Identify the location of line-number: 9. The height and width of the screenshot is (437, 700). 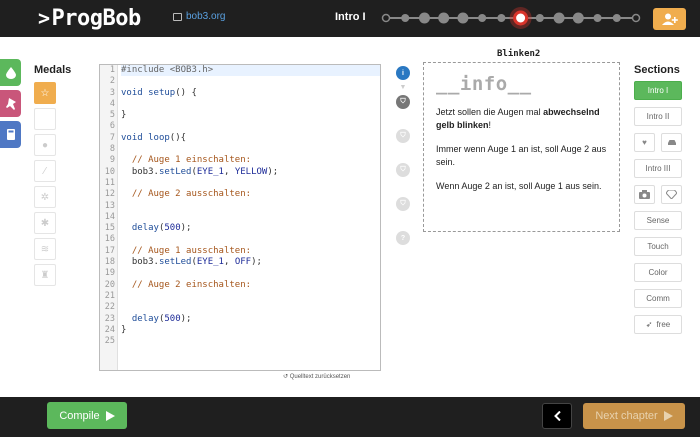
(112, 160).